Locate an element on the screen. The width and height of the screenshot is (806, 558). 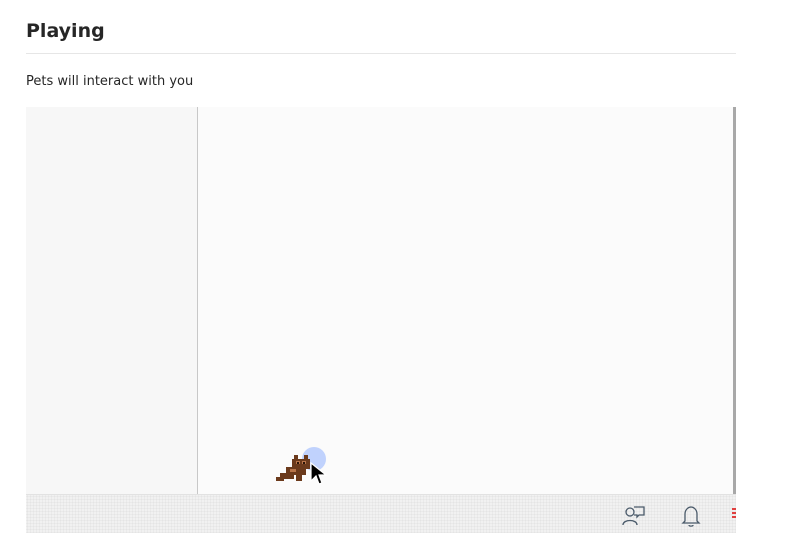
notification-bell-icon is located at coordinates (691, 516).